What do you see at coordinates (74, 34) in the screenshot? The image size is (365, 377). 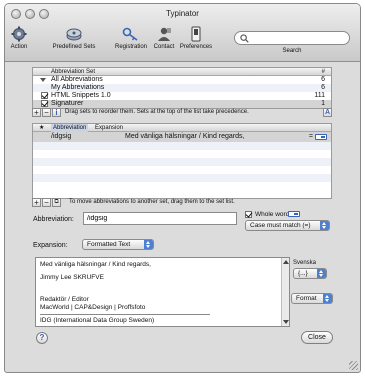 I see `disk-icon` at bounding box center [74, 34].